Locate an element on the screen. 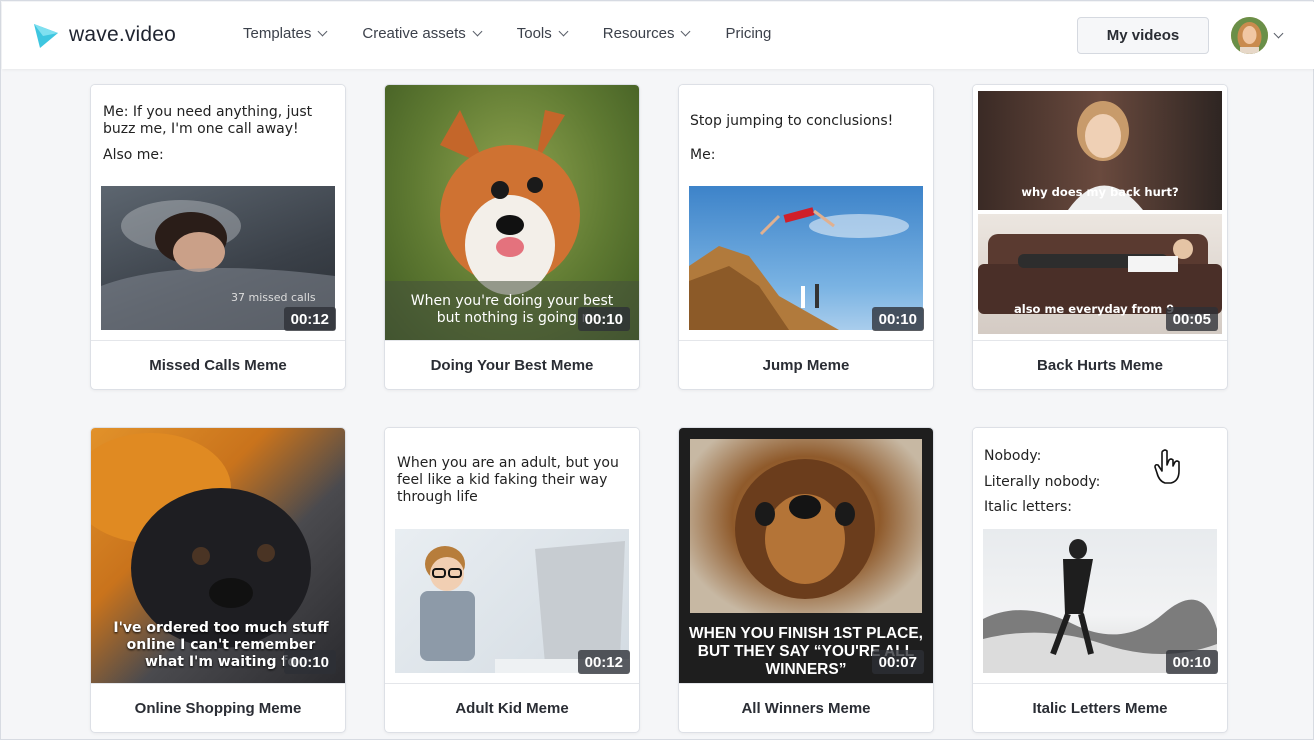 Image resolution: width=1314 pixels, height=740 pixels. nav-label: Tools is located at coordinates (534, 33).